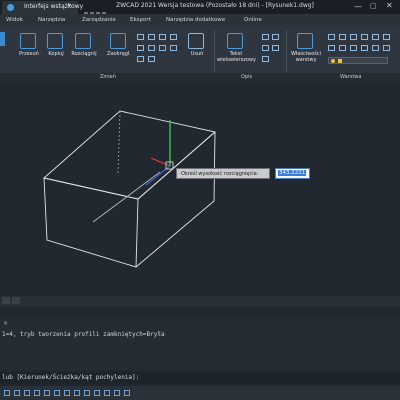  I want to click on hatch-icon, so click(275, 48).